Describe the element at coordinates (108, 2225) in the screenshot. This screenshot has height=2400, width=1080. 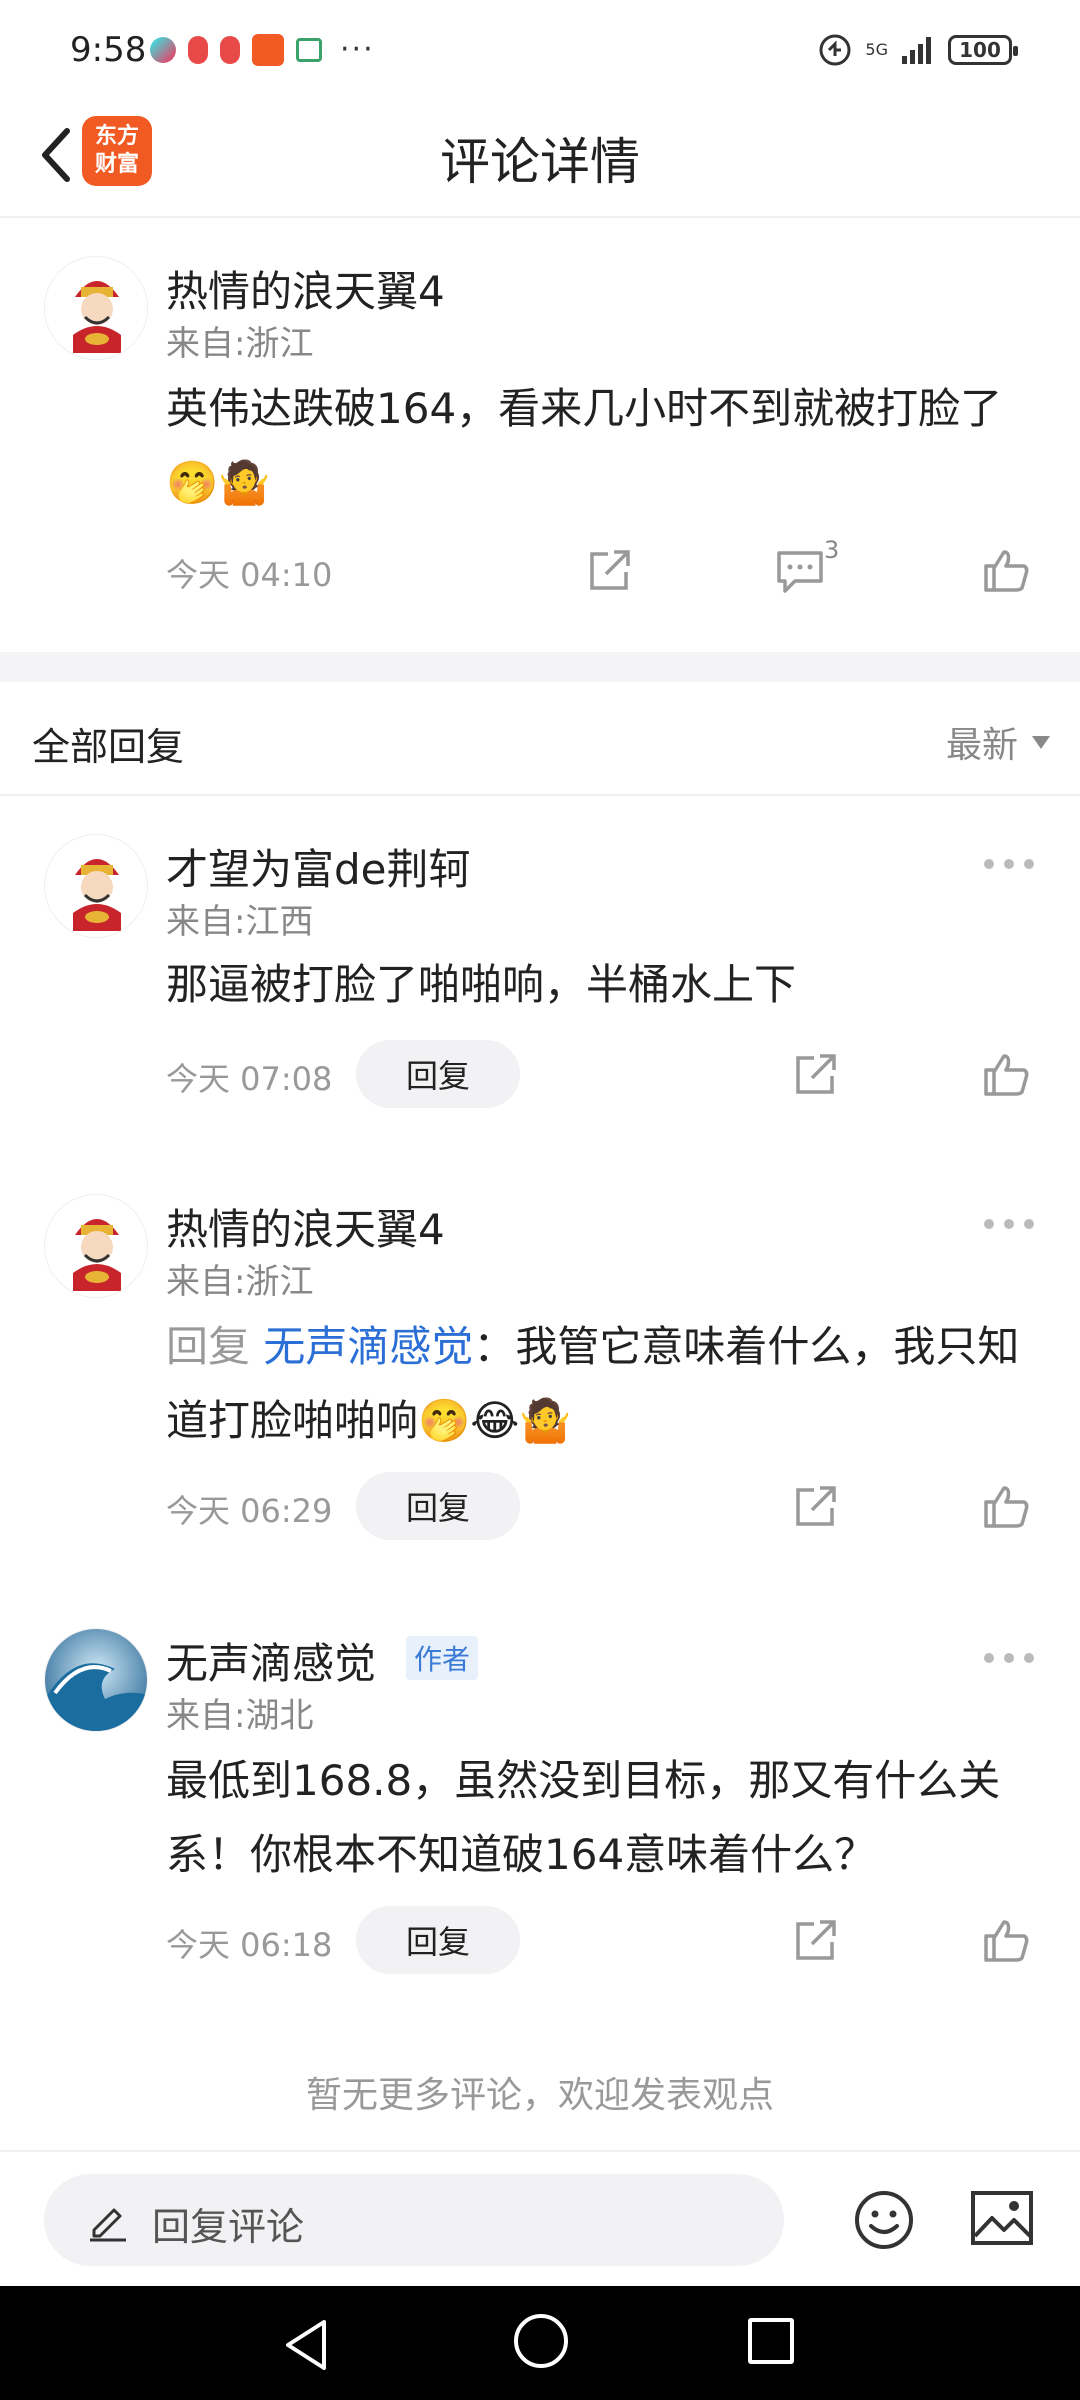
I see `pen-icon` at that location.